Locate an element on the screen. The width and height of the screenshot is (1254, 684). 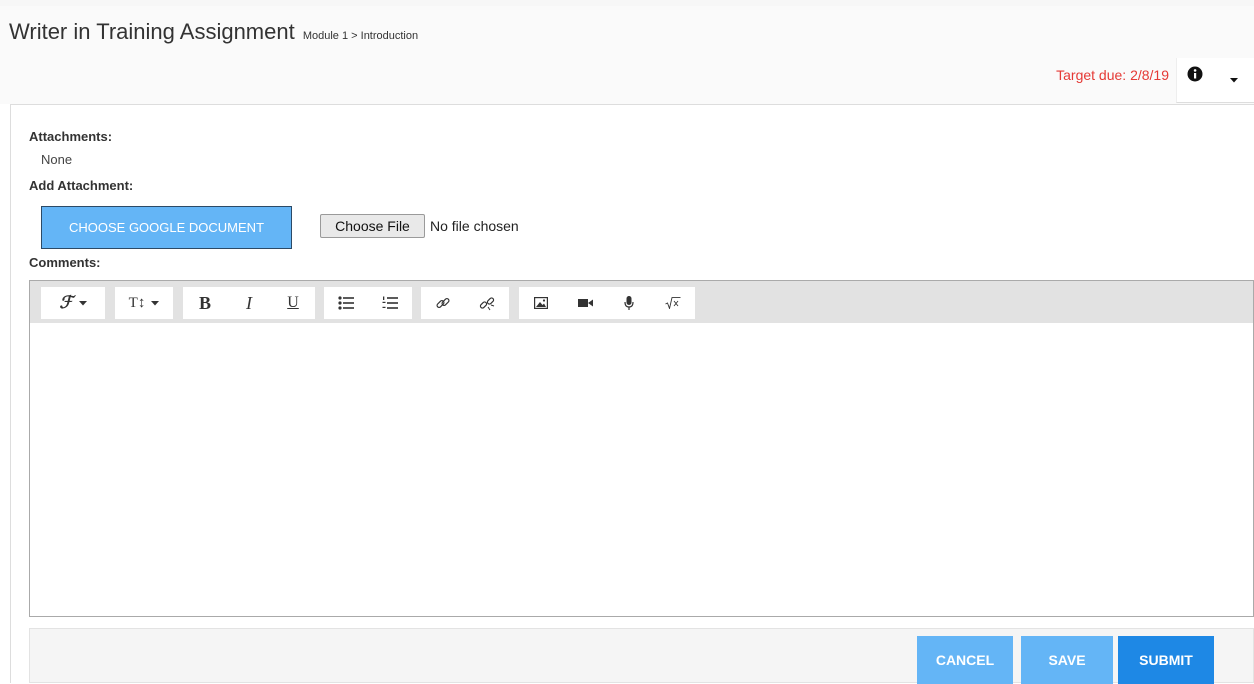
numbered-list-icon is located at coordinates (390, 302).